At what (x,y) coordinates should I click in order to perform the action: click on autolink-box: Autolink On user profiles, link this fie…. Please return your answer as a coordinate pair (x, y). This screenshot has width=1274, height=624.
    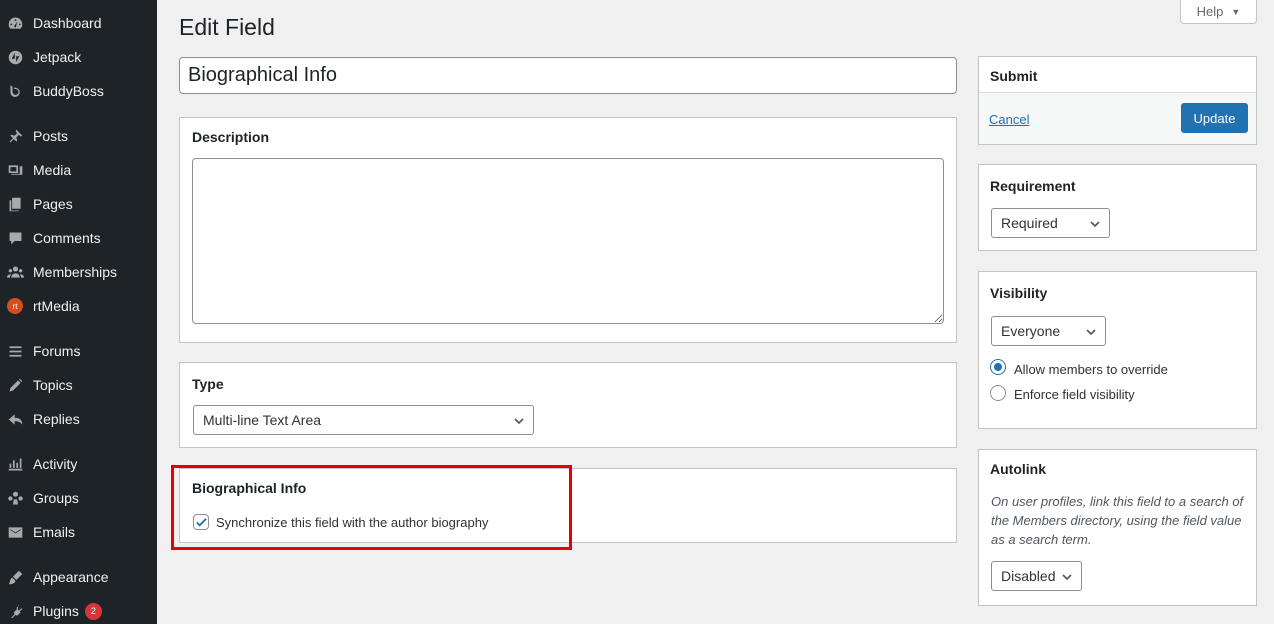
    Looking at the image, I should click on (1117, 527).